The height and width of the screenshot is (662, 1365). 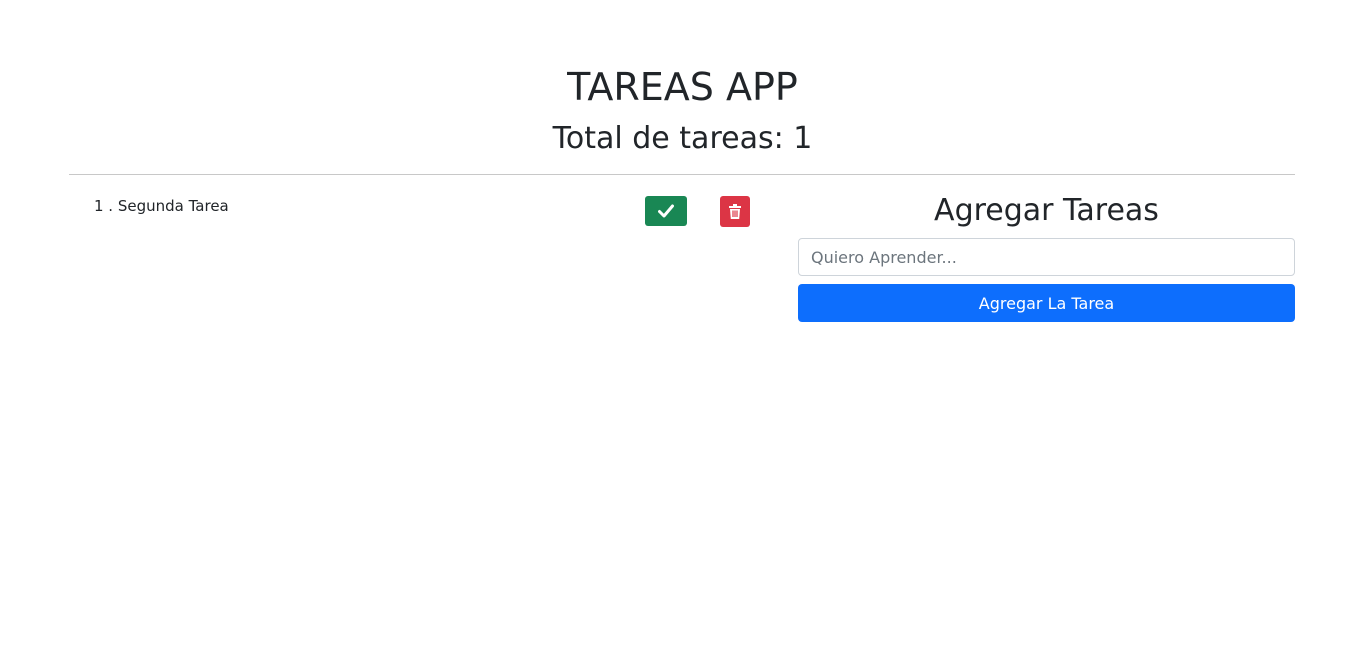 I want to click on page-title: TAREAS APP, so click(x=682, y=87).